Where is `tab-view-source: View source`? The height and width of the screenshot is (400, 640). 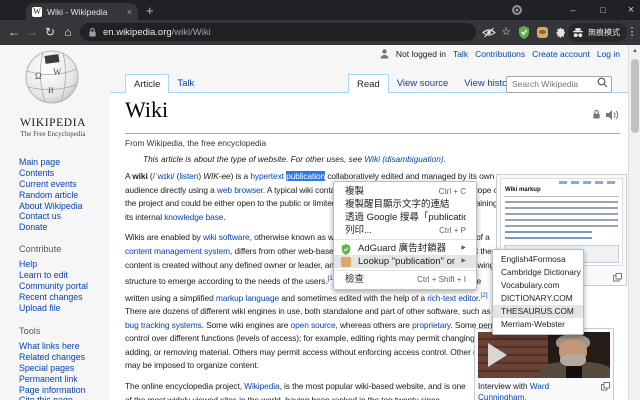 tab-view-source: View source is located at coordinates (423, 83).